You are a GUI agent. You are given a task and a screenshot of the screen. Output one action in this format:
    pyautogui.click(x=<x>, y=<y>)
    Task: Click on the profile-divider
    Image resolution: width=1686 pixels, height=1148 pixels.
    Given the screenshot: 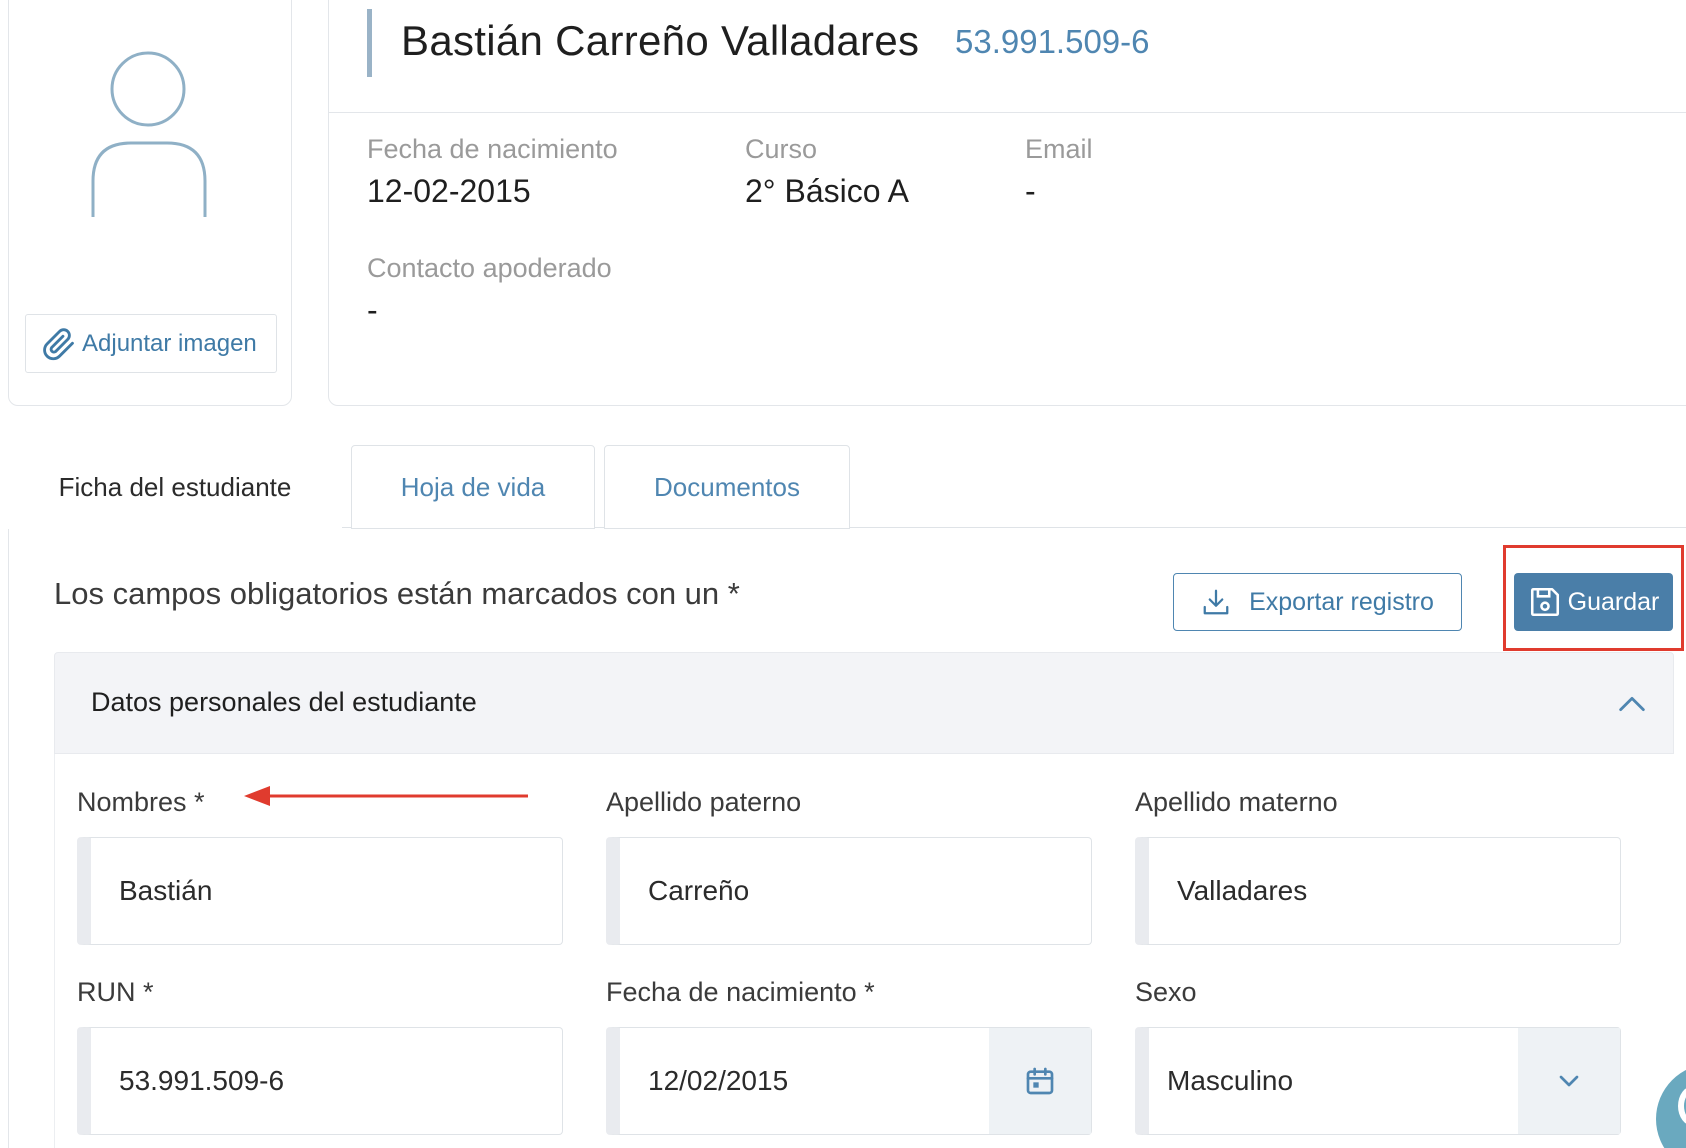 What is the action you would take?
    pyautogui.click(x=1007, y=112)
    